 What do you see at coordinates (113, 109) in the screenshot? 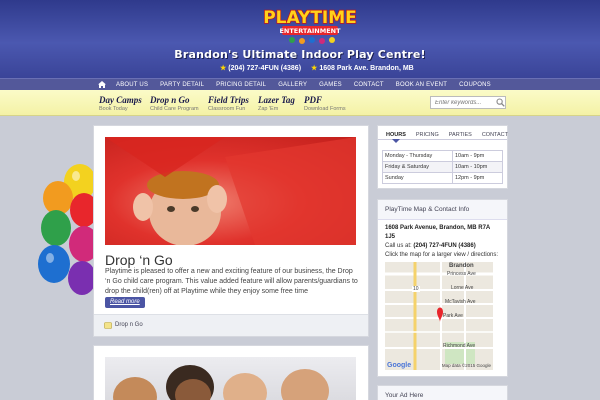
I see `subnav-desc: Book Today` at bounding box center [113, 109].